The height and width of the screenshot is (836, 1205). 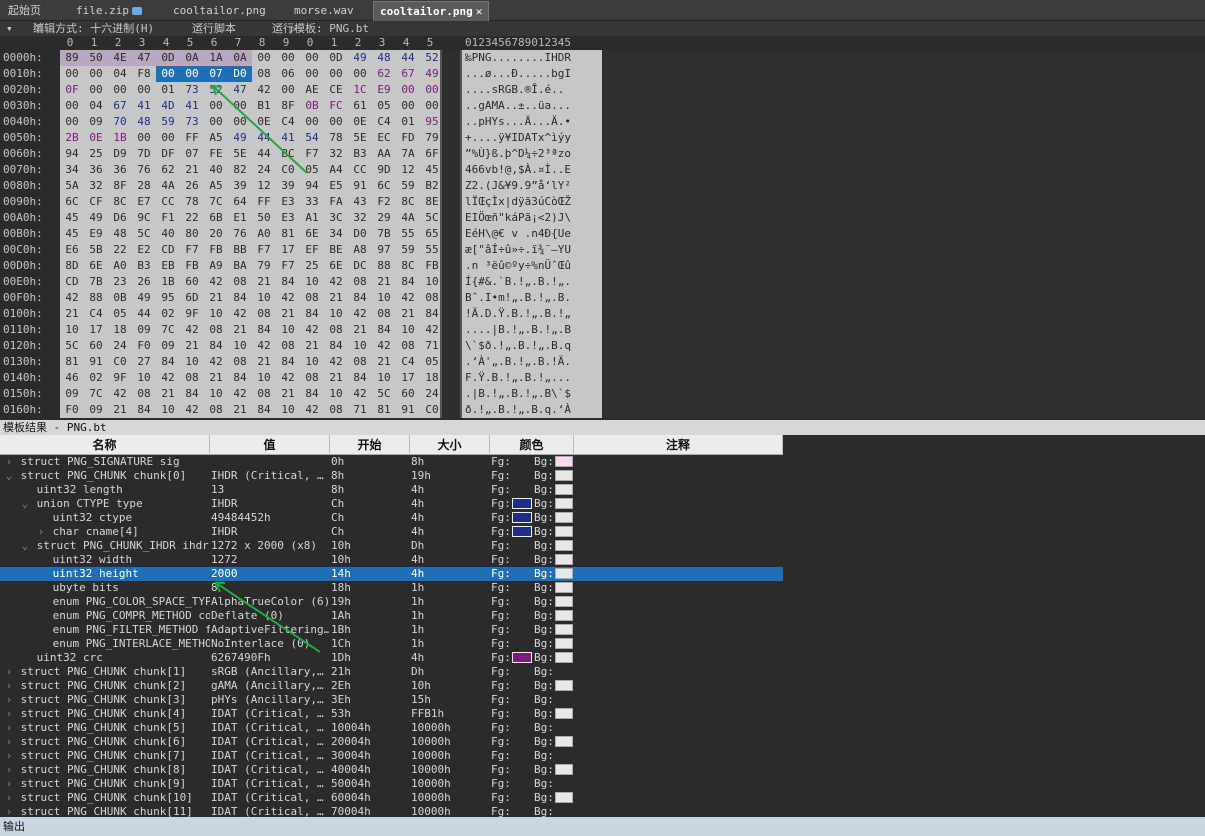 I want to click on hex-byte: 95, so click(x=168, y=298).